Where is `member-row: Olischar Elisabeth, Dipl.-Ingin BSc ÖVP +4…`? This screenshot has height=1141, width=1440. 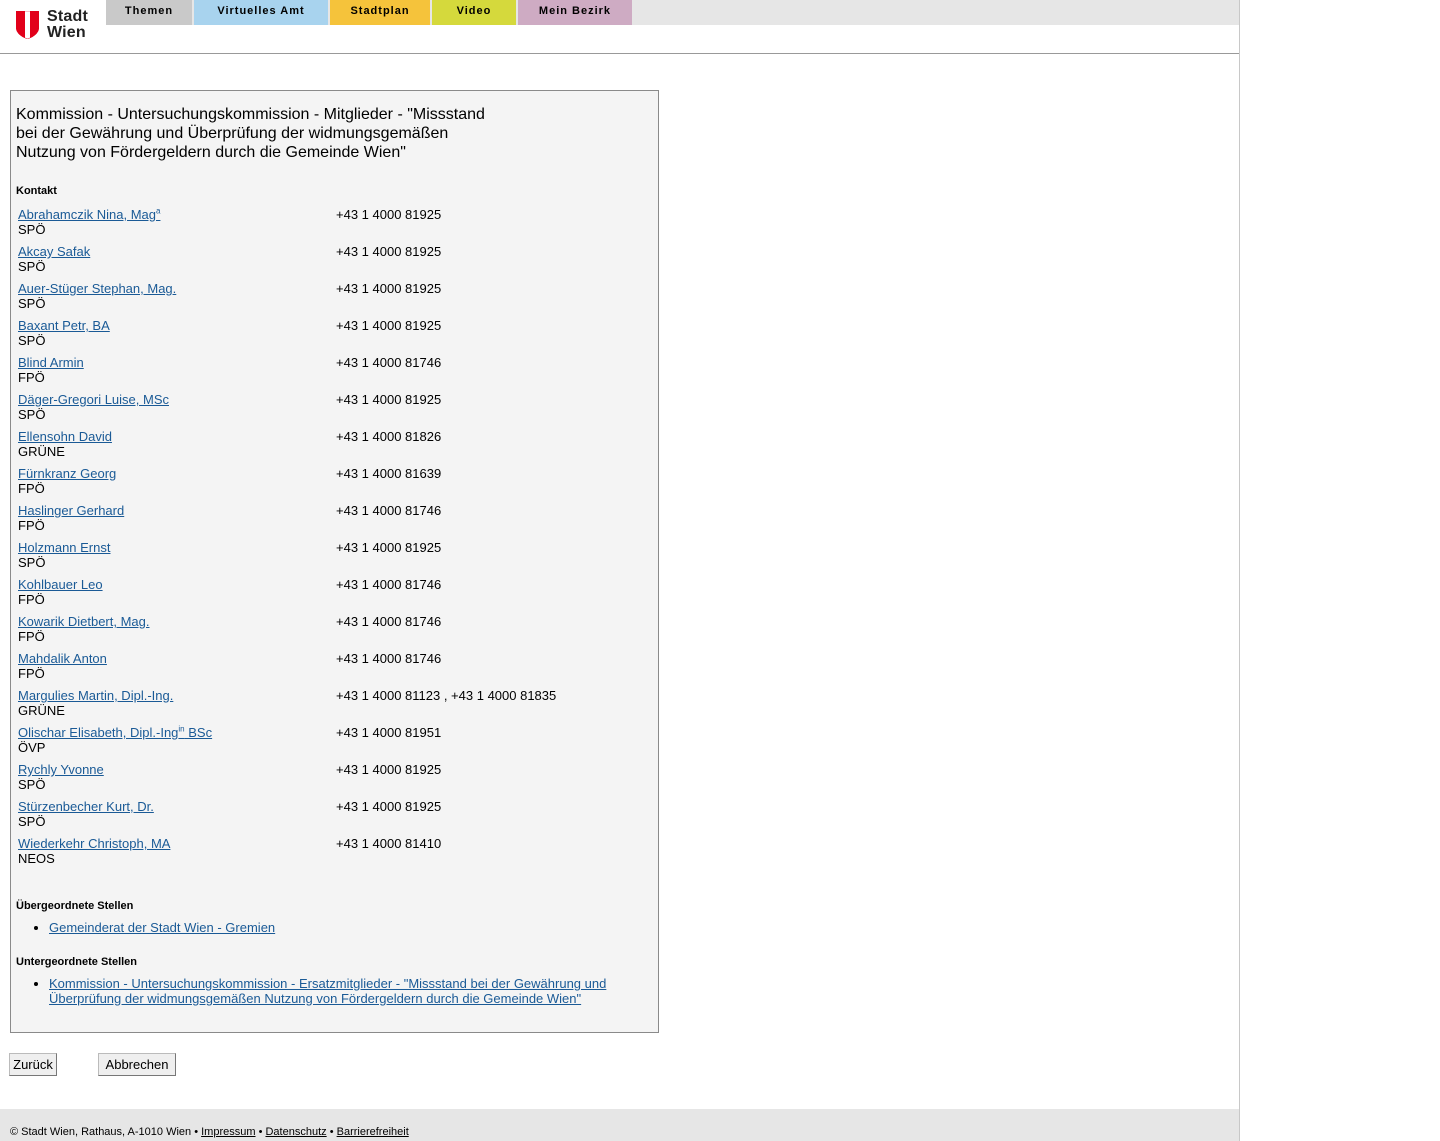 member-row: Olischar Elisabeth, Dipl.-Ingin BSc ÖVP +4… is located at coordinates (333, 743).